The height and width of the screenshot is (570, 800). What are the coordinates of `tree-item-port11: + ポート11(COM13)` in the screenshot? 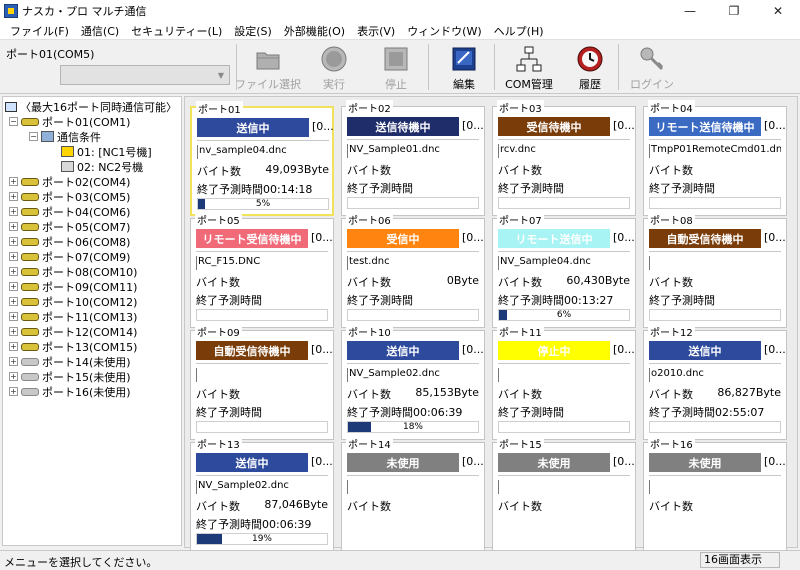 It's located at (73, 316).